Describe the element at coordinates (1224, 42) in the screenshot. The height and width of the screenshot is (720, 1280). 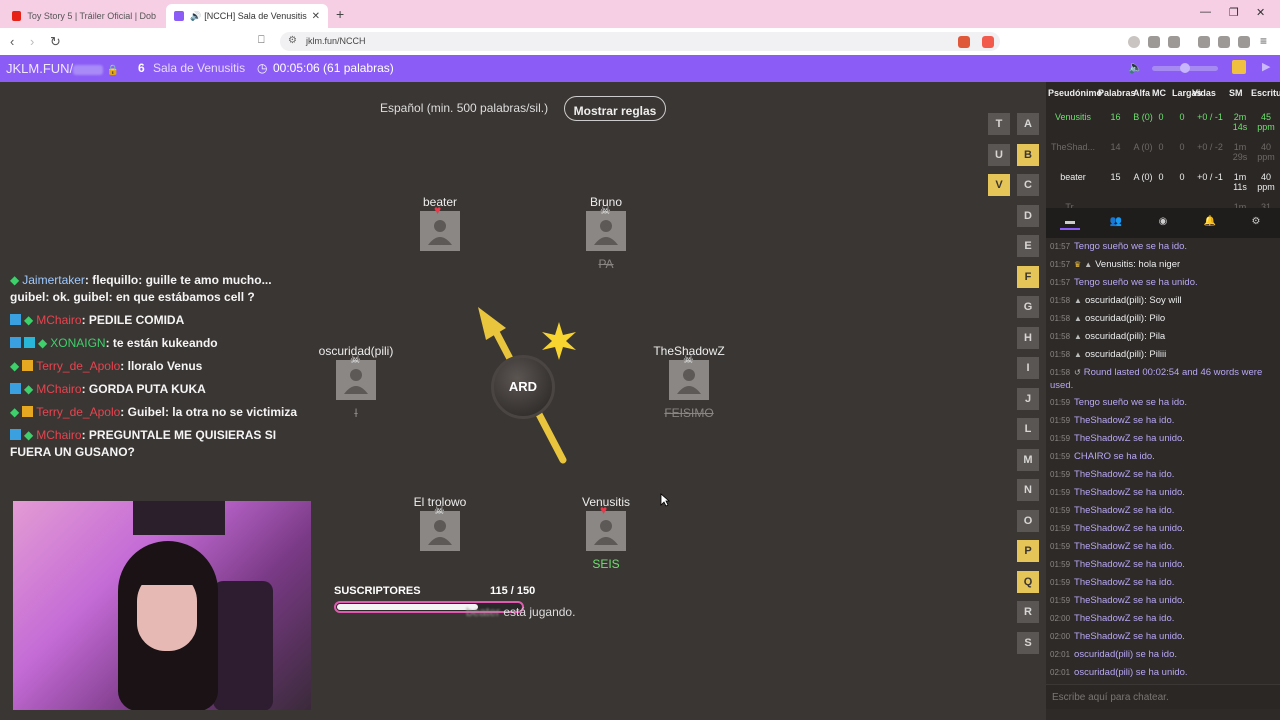
I see `wallet-icon` at that location.